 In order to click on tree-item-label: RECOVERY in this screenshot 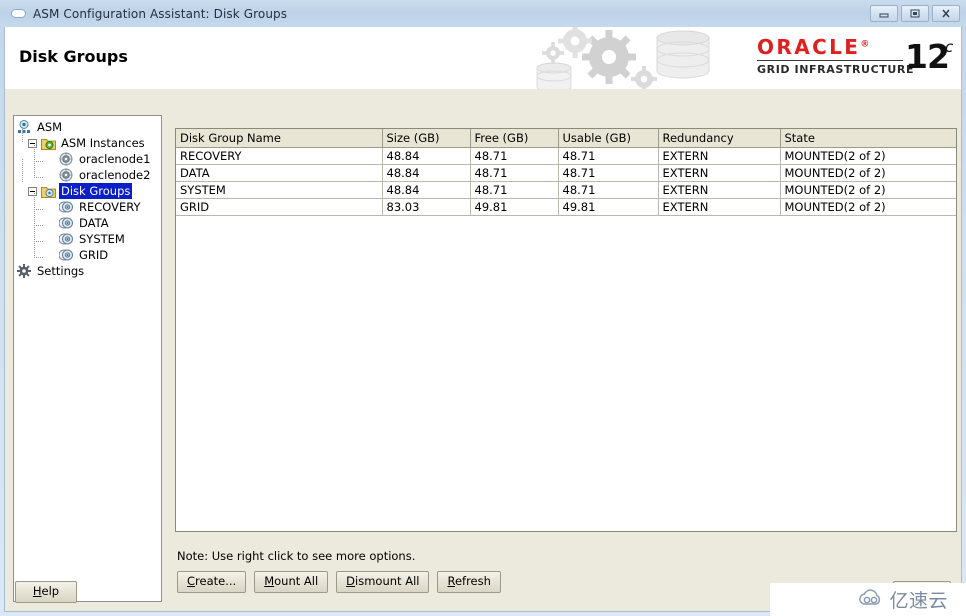, I will do `click(110, 207)`.